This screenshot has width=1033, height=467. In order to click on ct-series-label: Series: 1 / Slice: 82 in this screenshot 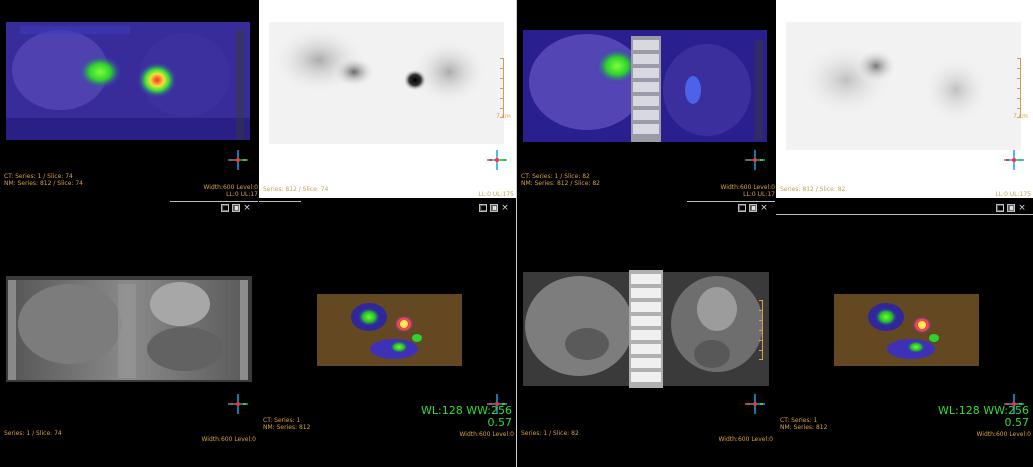, I will do `click(550, 433)`.